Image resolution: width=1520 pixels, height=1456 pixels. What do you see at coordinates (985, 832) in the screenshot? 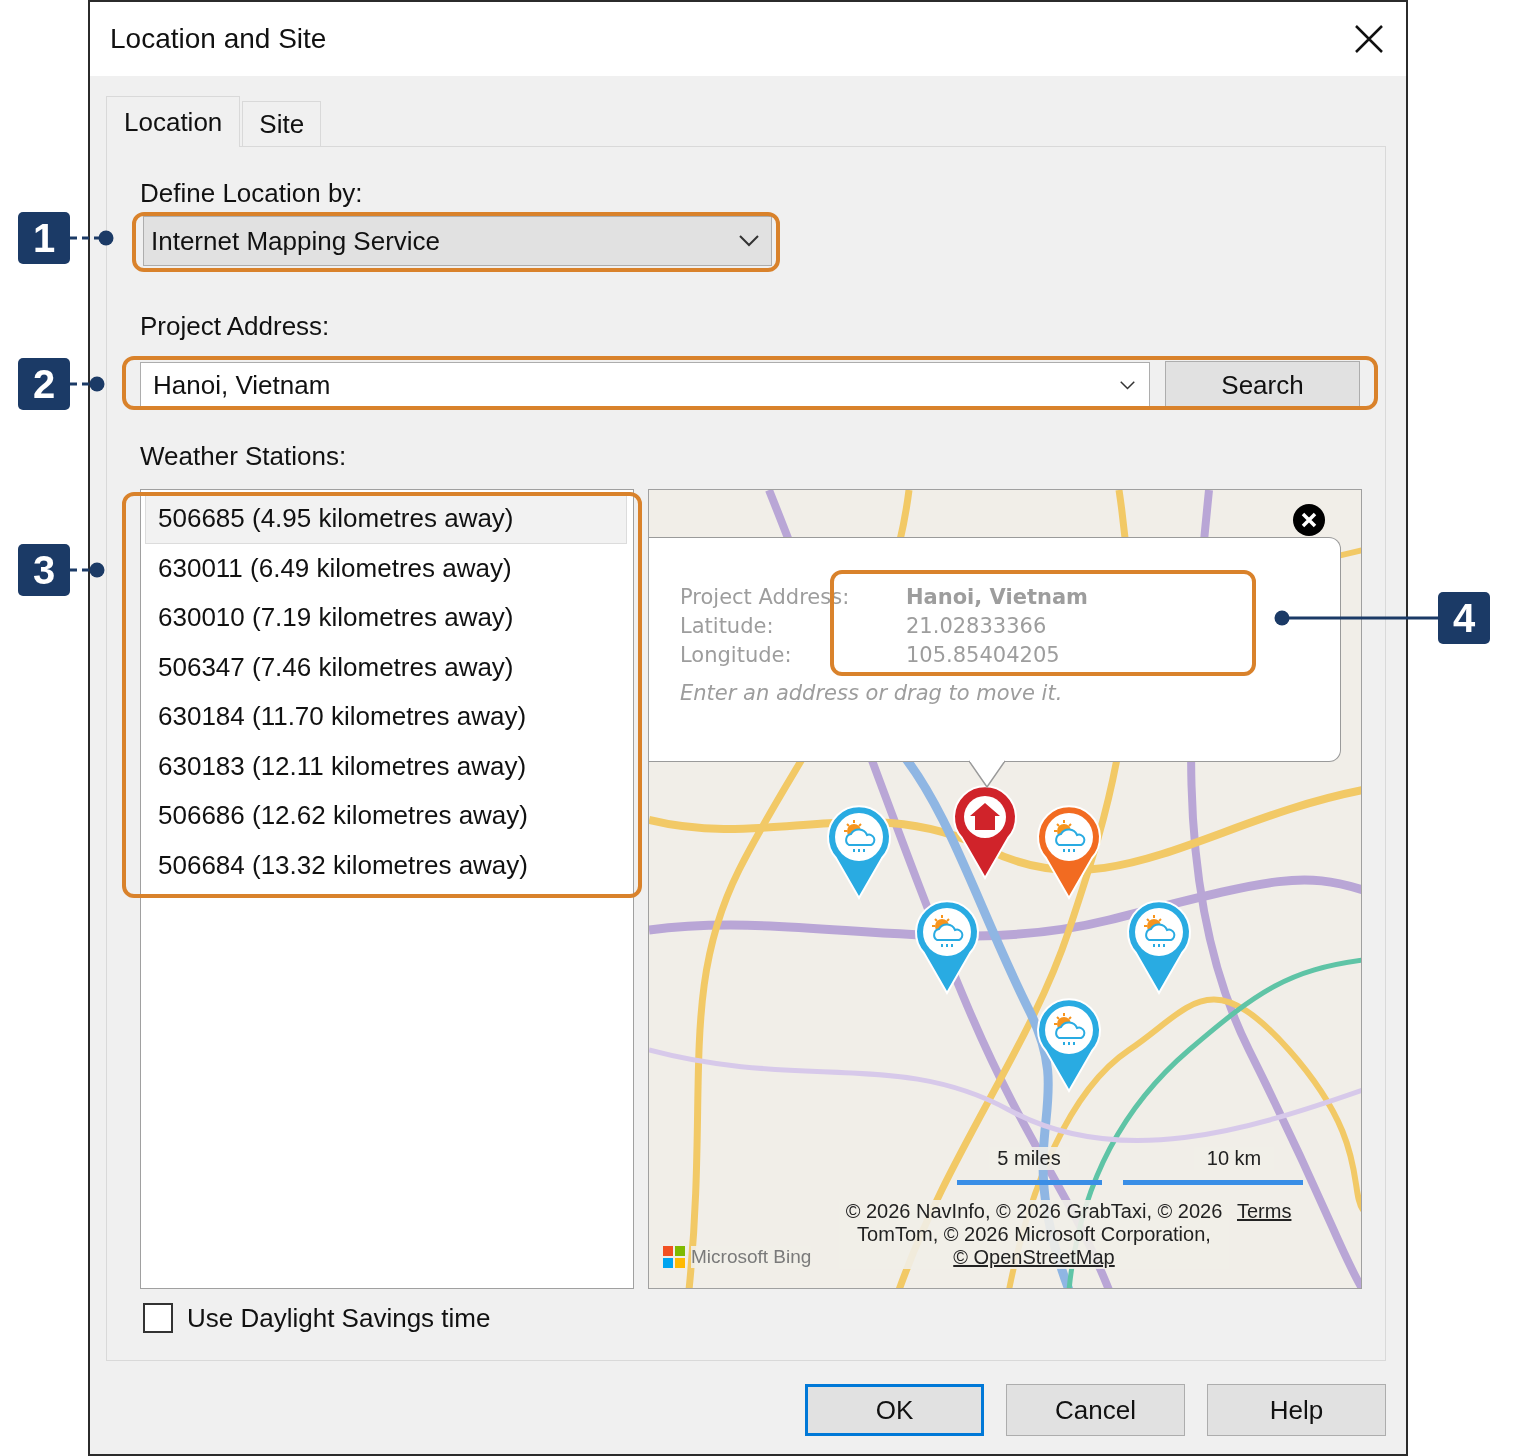
I see `home-pin-icon` at bounding box center [985, 832].